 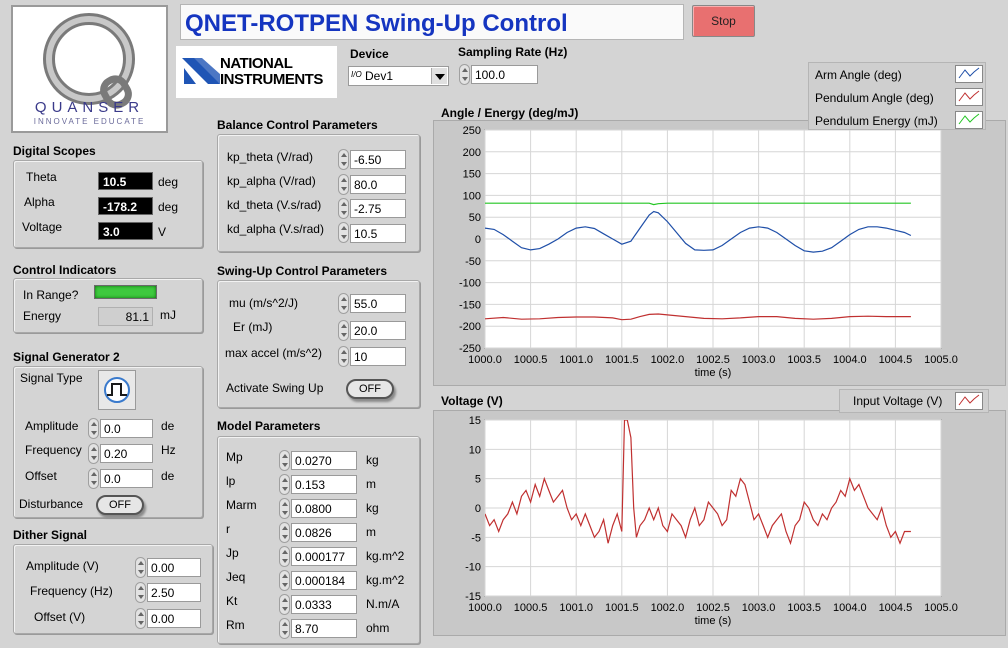 What do you see at coordinates (140, 618) in the screenshot?
I see `dither-offset-spinner` at bounding box center [140, 618].